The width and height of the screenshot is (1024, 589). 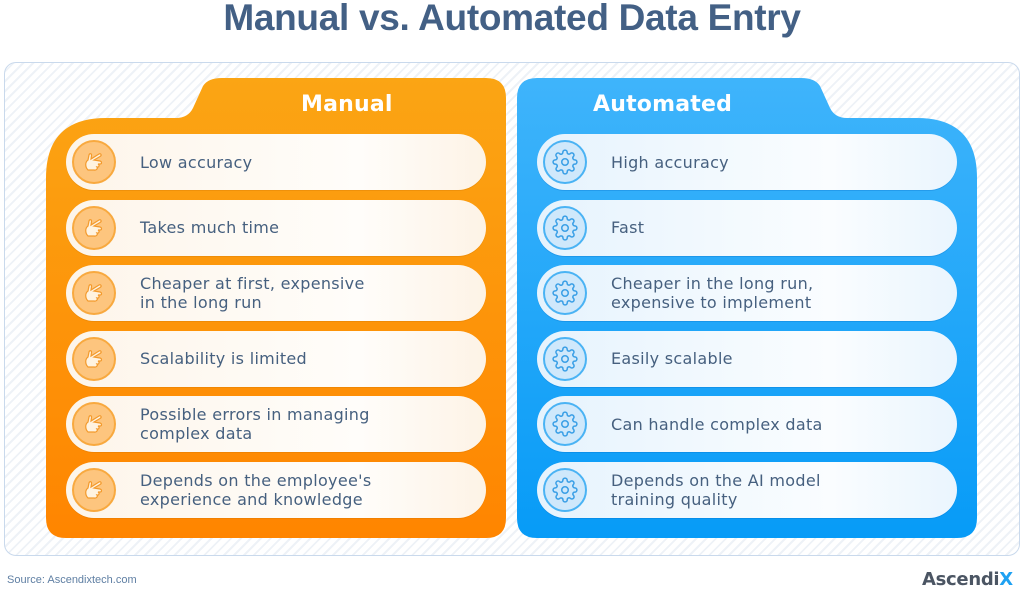 What do you see at coordinates (716, 489) in the screenshot?
I see `automated-item-text: Depends on the AI model training quality` at bounding box center [716, 489].